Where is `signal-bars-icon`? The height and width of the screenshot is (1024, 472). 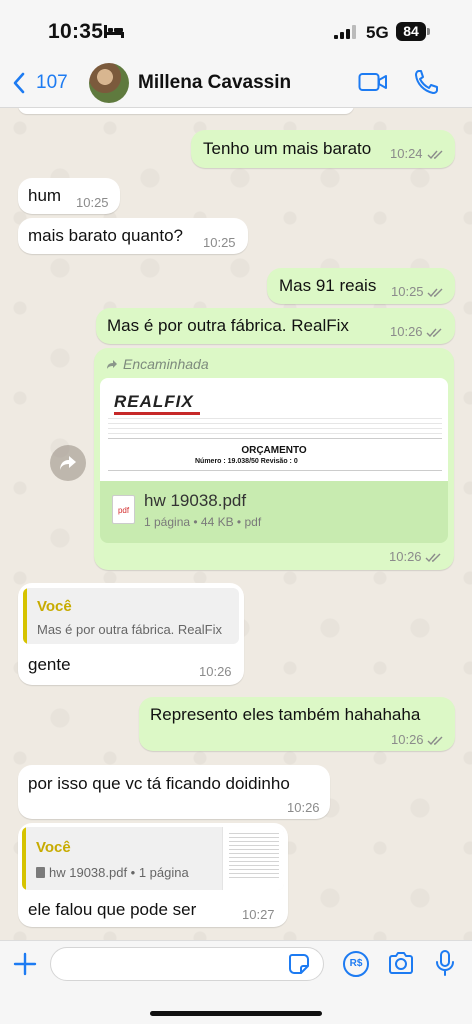 signal-bars-icon is located at coordinates (345, 32).